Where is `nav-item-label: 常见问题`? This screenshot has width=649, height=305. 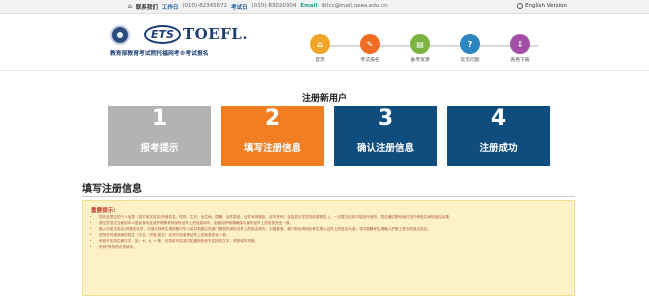 nav-item-label: 常见问题 is located at coordinates (470, 60).